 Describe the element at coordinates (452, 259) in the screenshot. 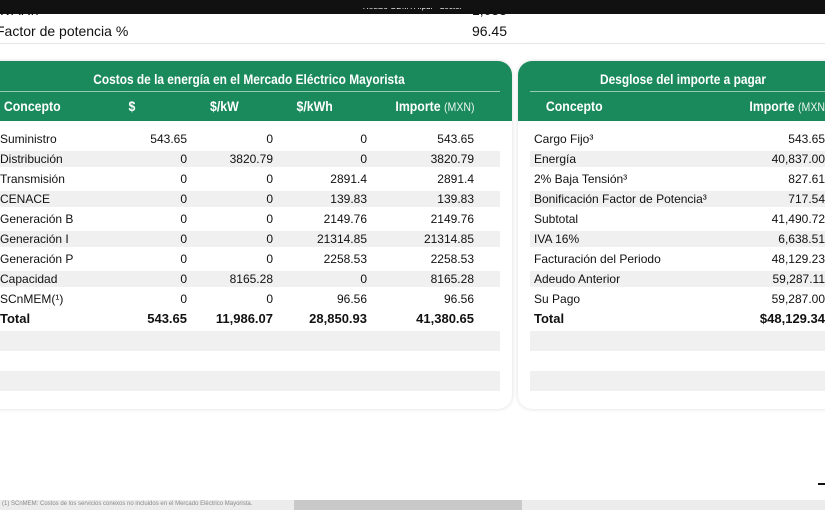

I see `cell-importe: 2258.53` at that location.